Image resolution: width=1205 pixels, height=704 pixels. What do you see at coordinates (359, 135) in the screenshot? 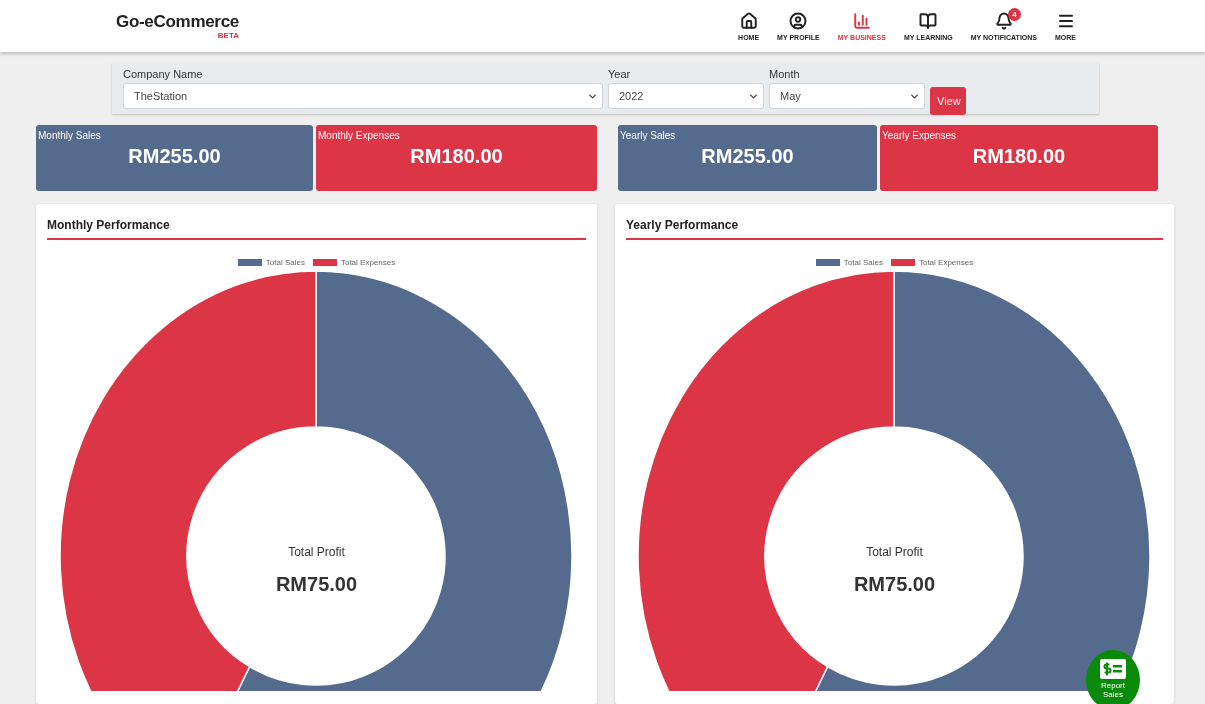
I see `stat-label: Monthly Expenses` at bounding box center [359, 135].